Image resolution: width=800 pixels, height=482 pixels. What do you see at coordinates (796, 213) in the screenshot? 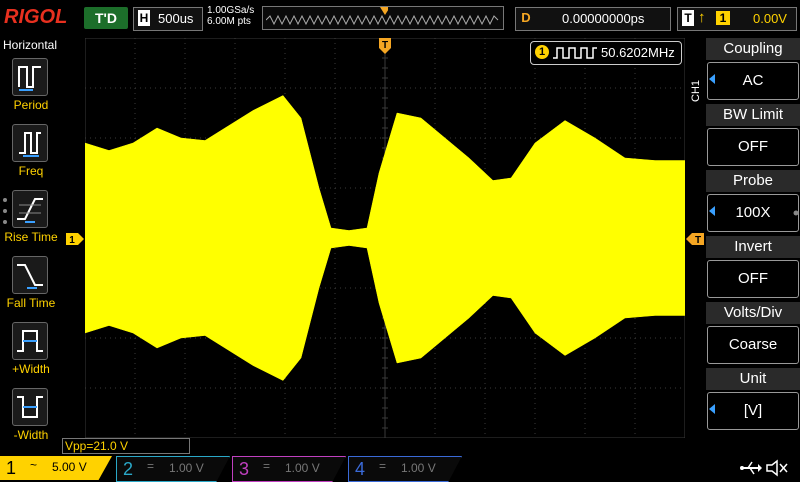
I see `right-menu-scroll-dot-icon` at bounding box center [796, 213].